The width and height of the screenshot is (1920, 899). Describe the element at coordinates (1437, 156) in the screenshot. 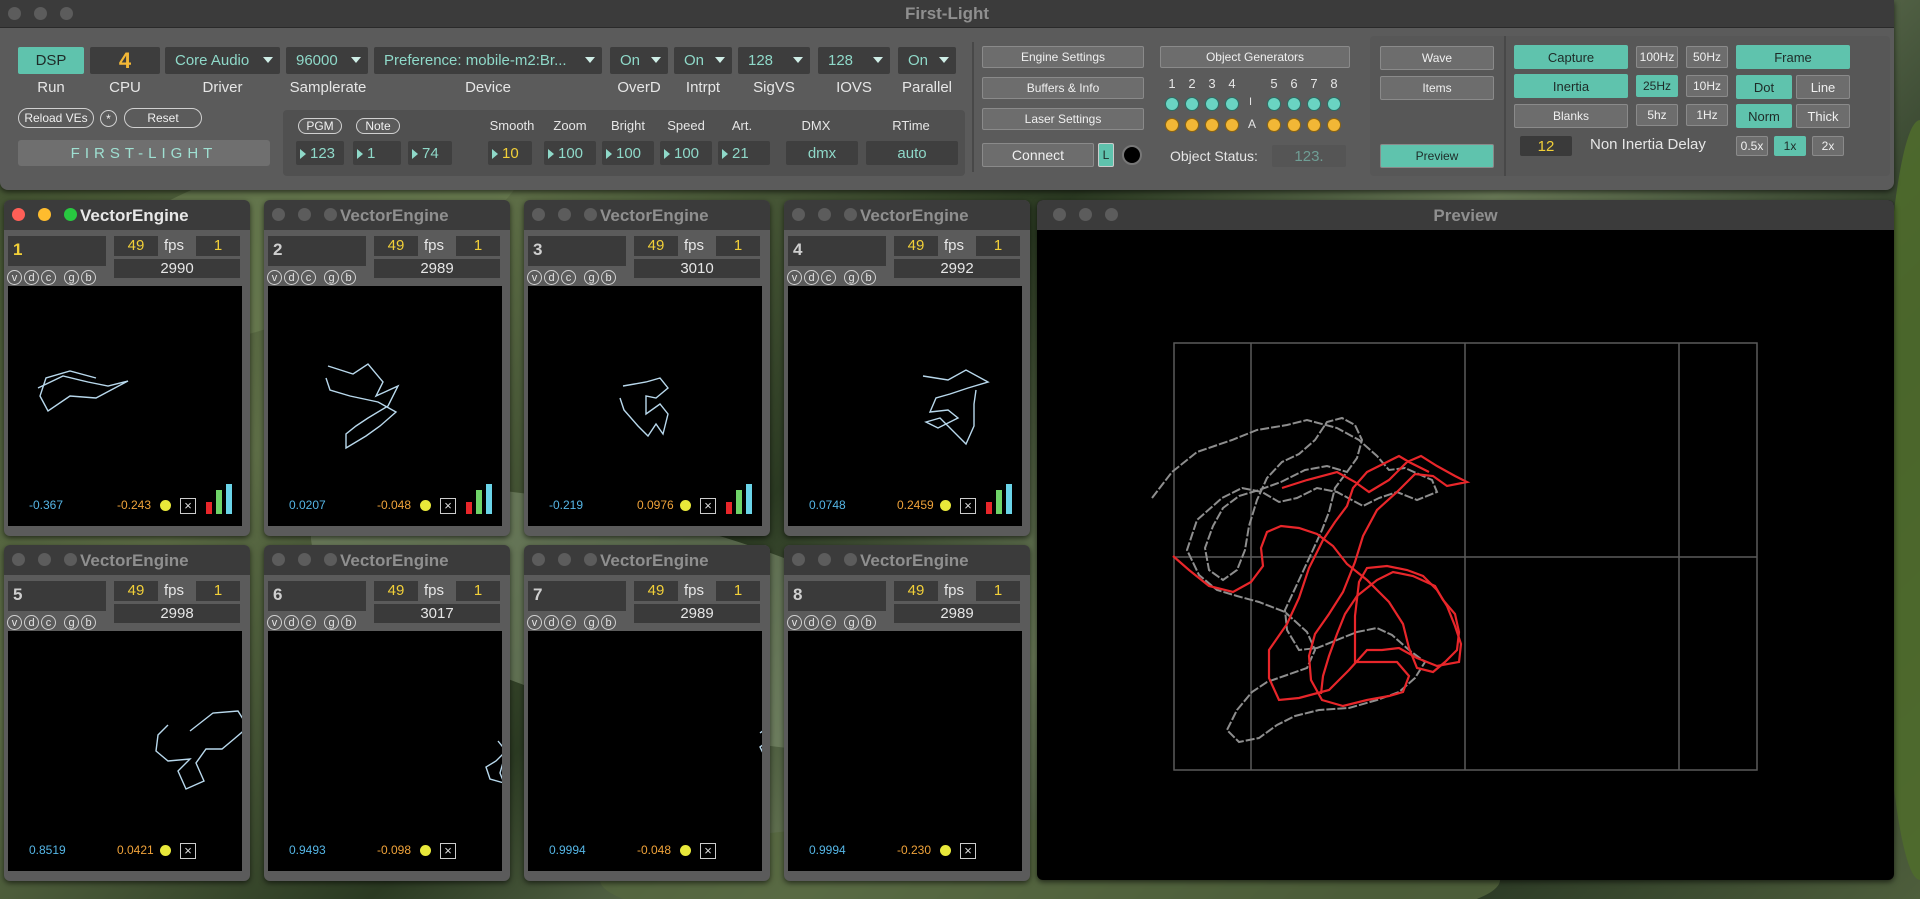

I see `preview-button: Preview` at that location.